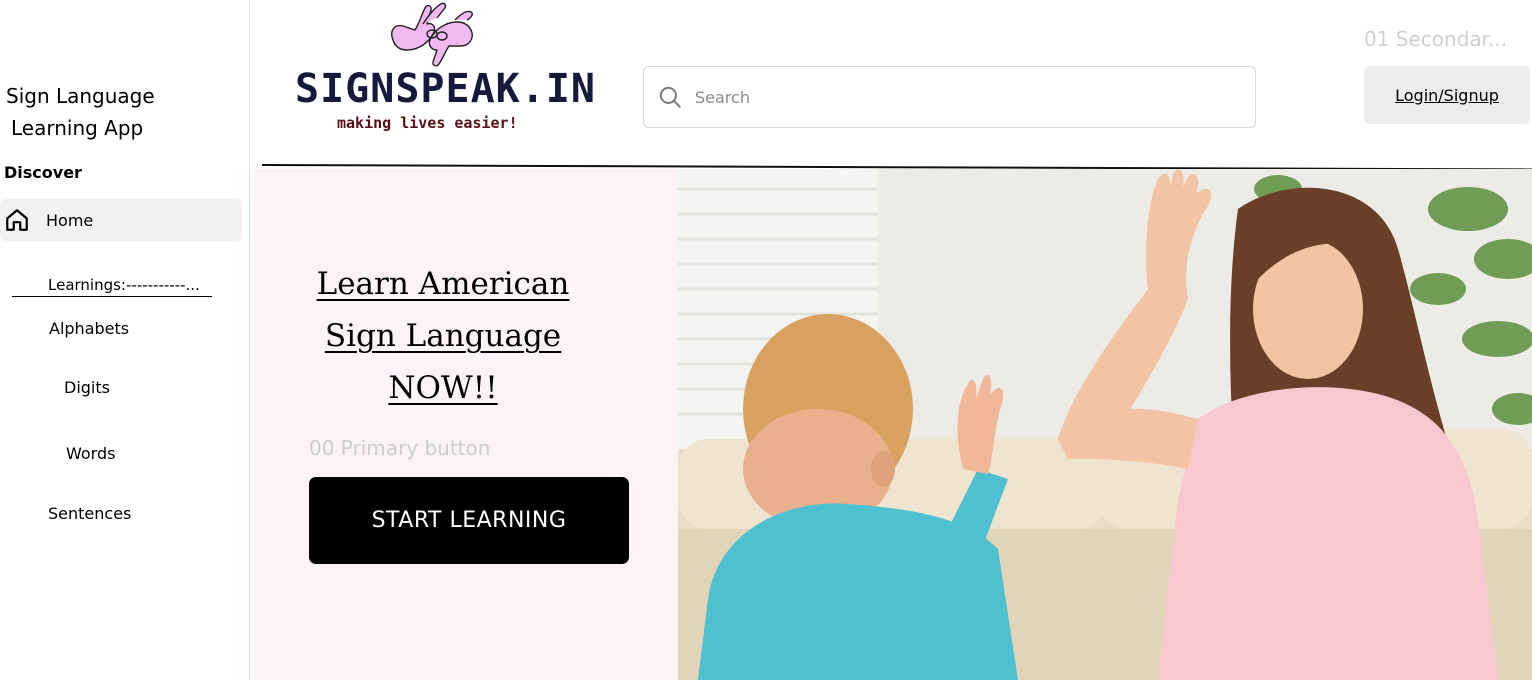 Image resolution: width=1532 pixels, height=680 pixels. What do you see at coordinates (443, 388) in the screenshot?
I see `hero-title-line3: NOW!!` at bounding box center [443, 388].